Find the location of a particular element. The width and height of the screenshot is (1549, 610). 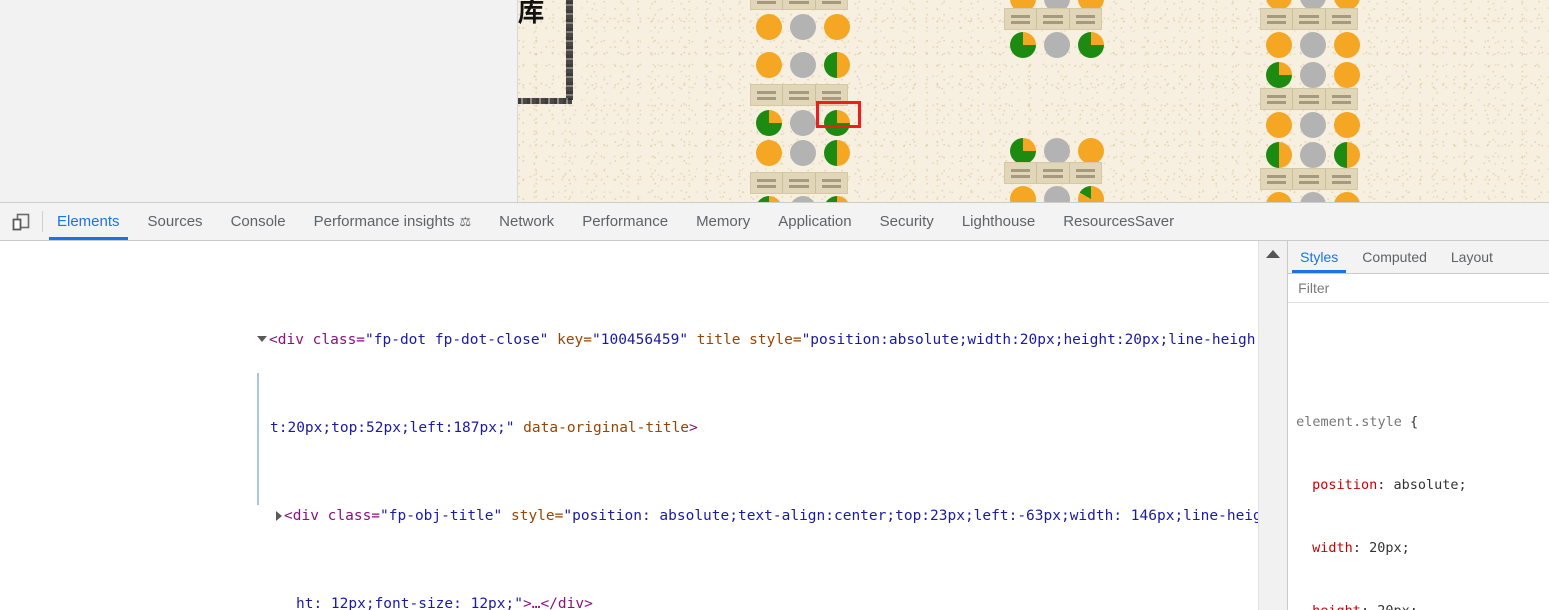

tab-computed: Computed is located at coordinates (1394, 257).